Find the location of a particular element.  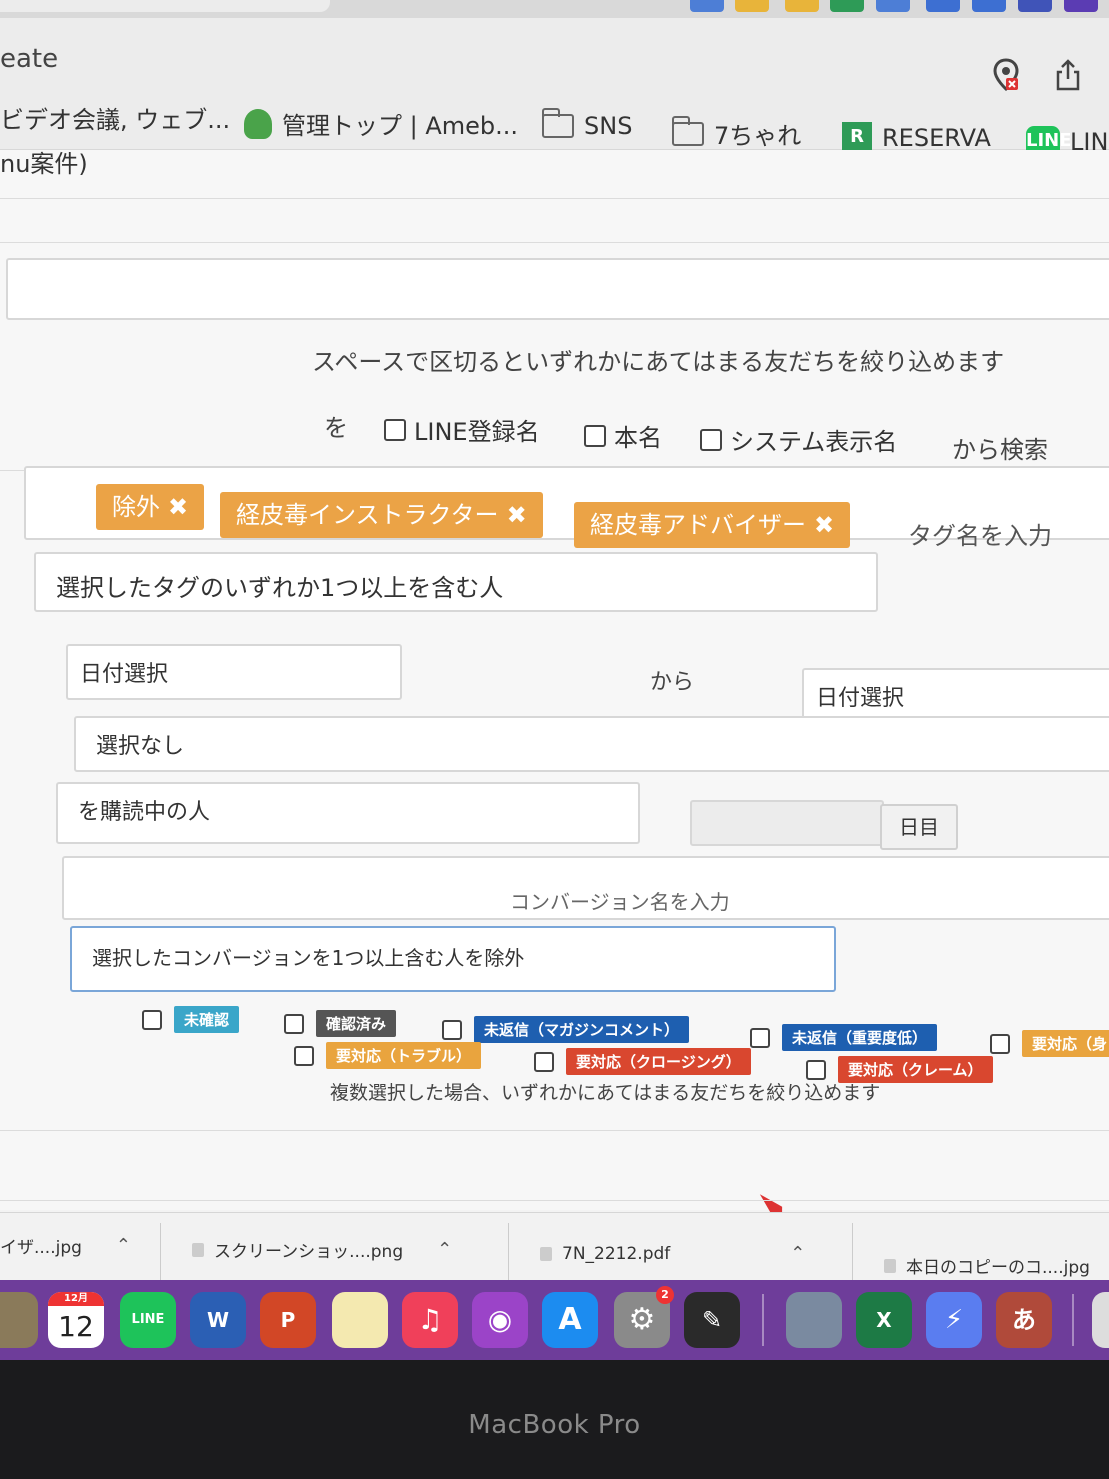

address-bar: eate is located at coordinates (29, 59).